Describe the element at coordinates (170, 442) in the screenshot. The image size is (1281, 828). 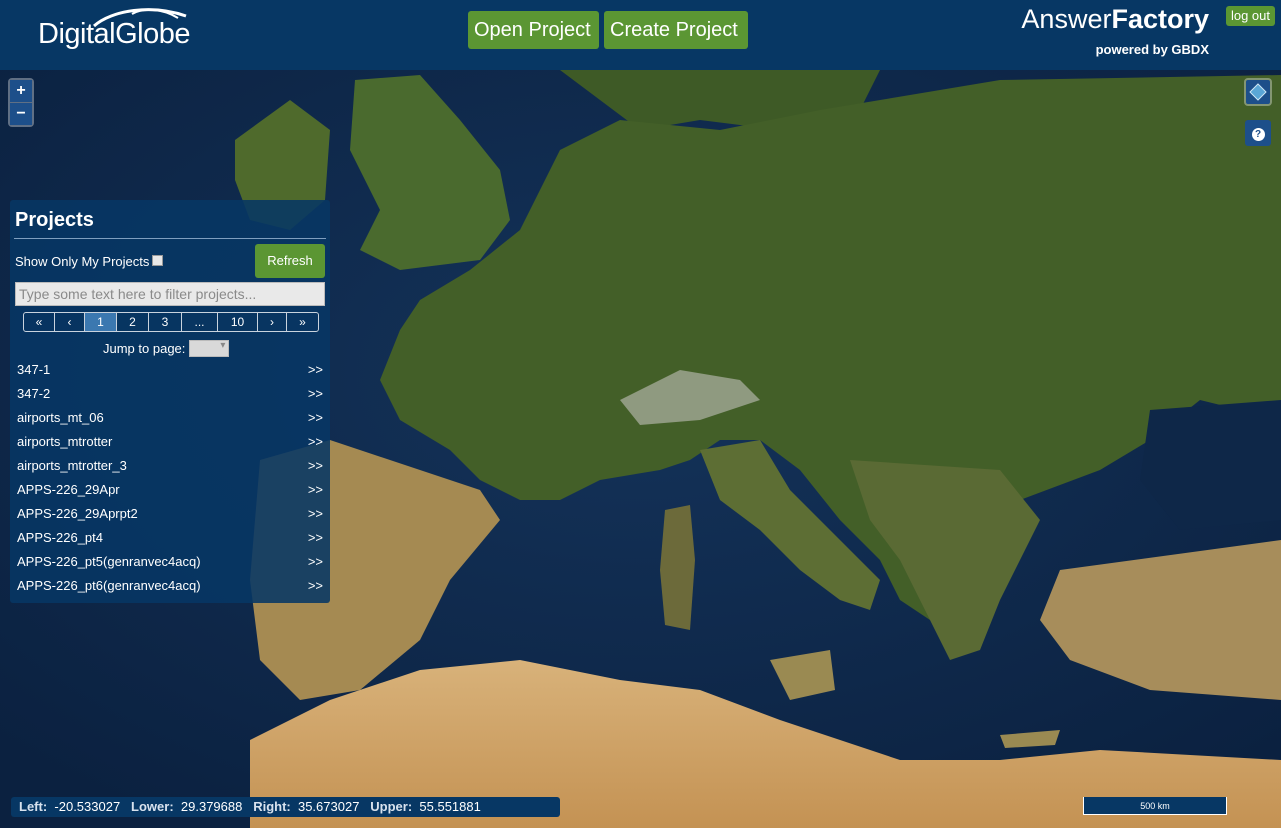
I see `project-item: airports_mtrotter >>` at that location.